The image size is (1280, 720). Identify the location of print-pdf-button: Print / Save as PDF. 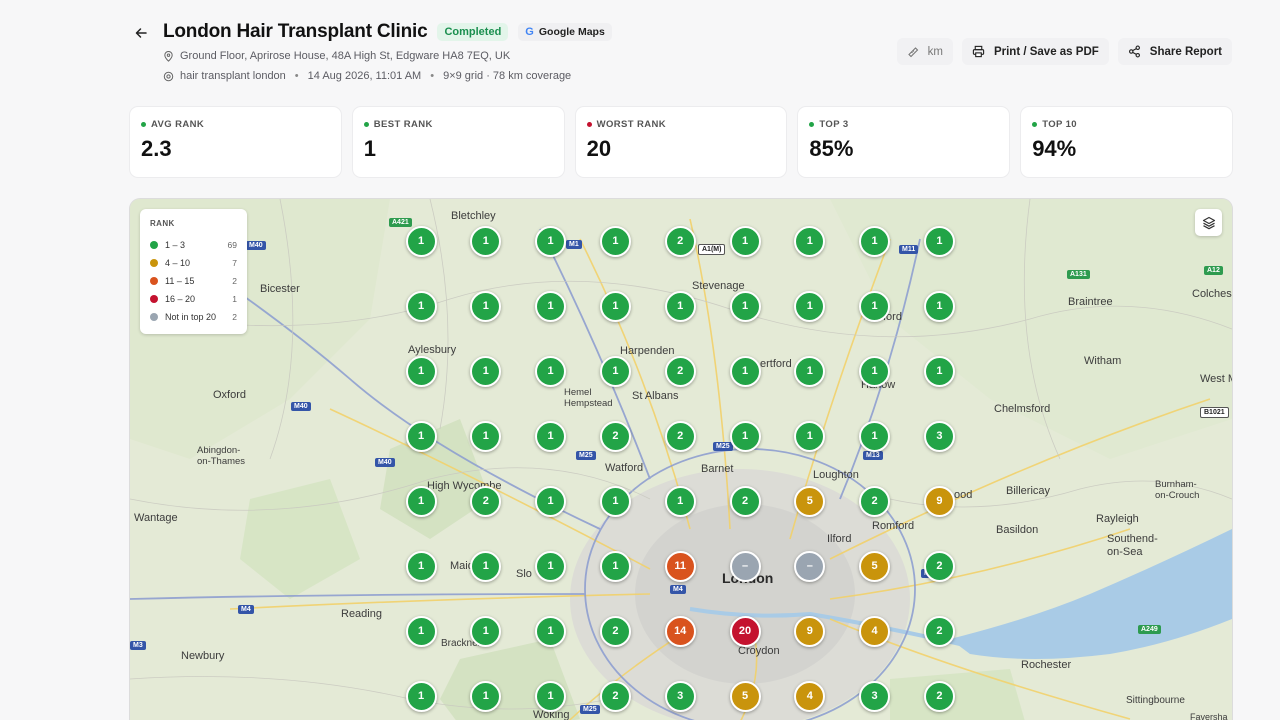
(1035, 51).